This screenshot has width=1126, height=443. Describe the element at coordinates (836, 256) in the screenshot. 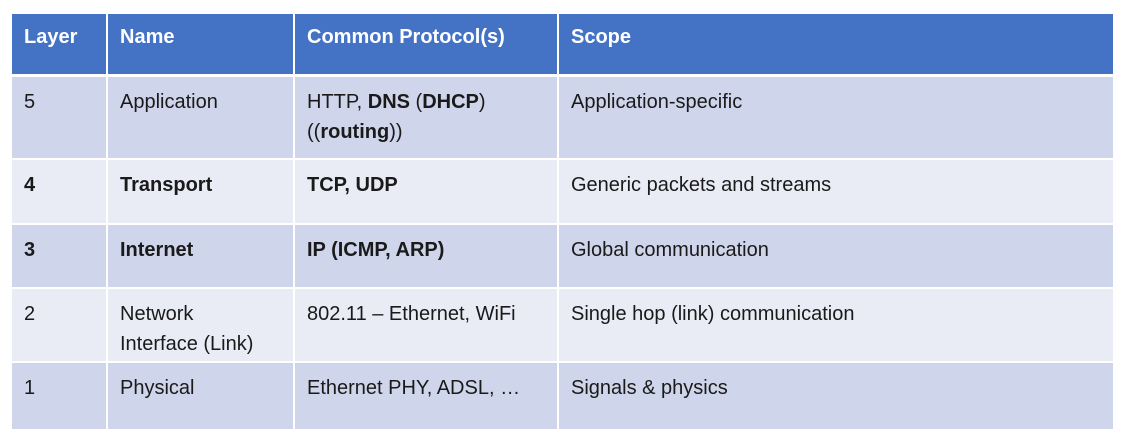

I see `cell-scope: Global communication` at that location.